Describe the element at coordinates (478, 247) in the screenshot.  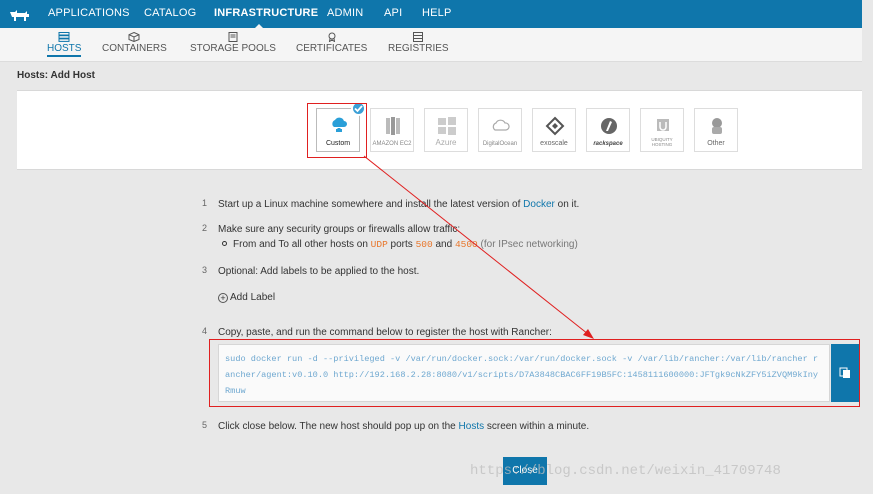
I see `annotation-arrow` at that location.